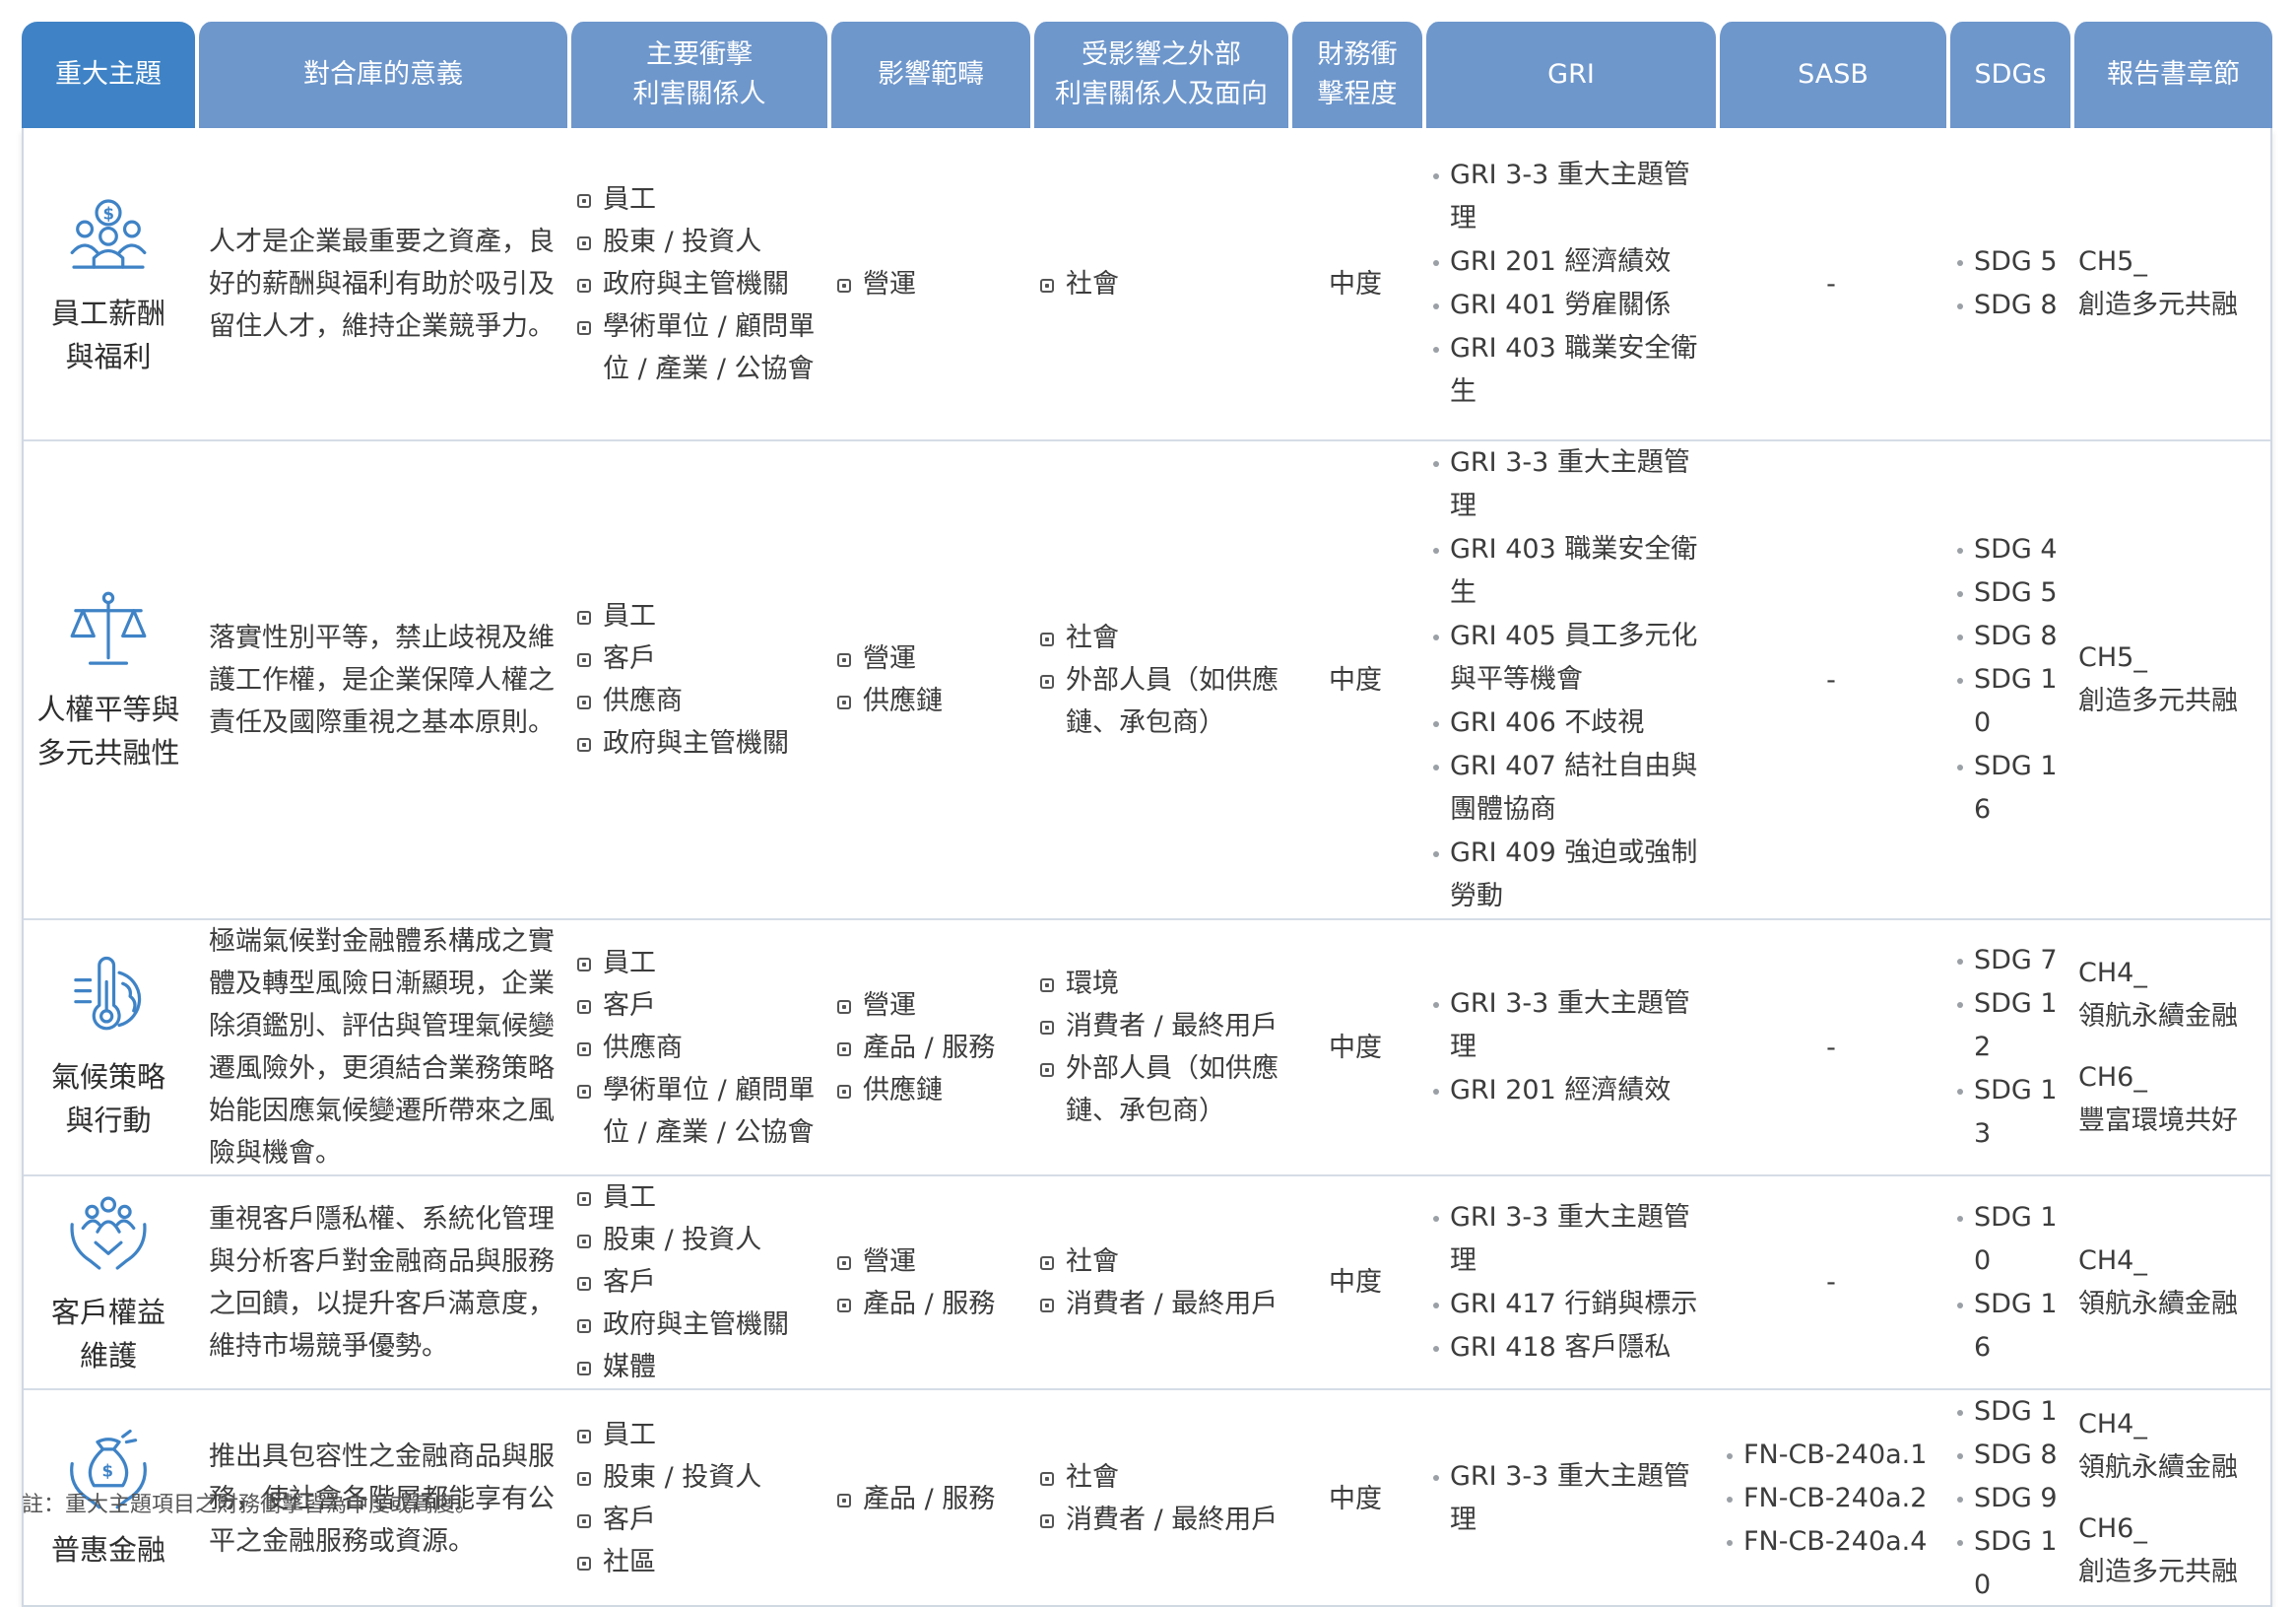 This screenshot has width=2296, height=1607. I want to click on external-cell: 社會 外部人員（如供應鏈、承包商）, so click(1159, 681).